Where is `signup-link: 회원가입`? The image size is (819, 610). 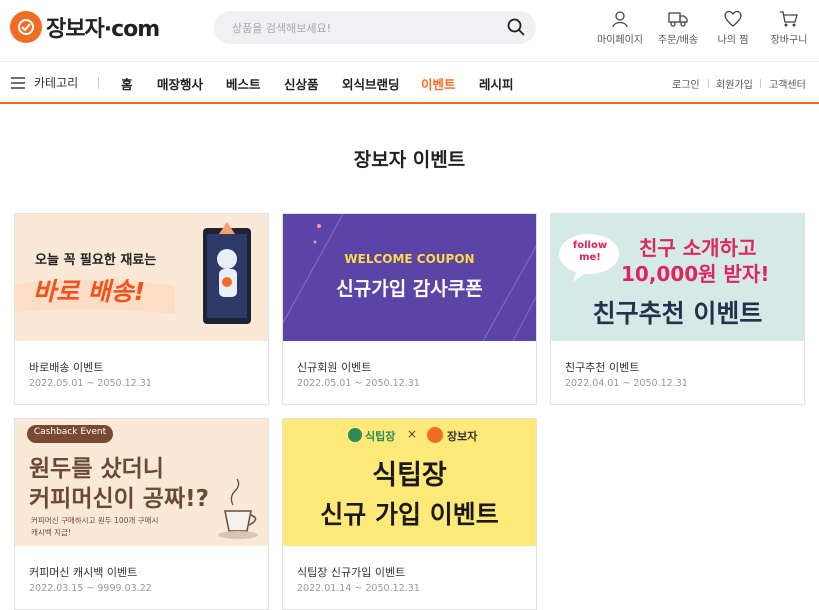 signup-link: 회원가입 is located at coordinates (734, 83).